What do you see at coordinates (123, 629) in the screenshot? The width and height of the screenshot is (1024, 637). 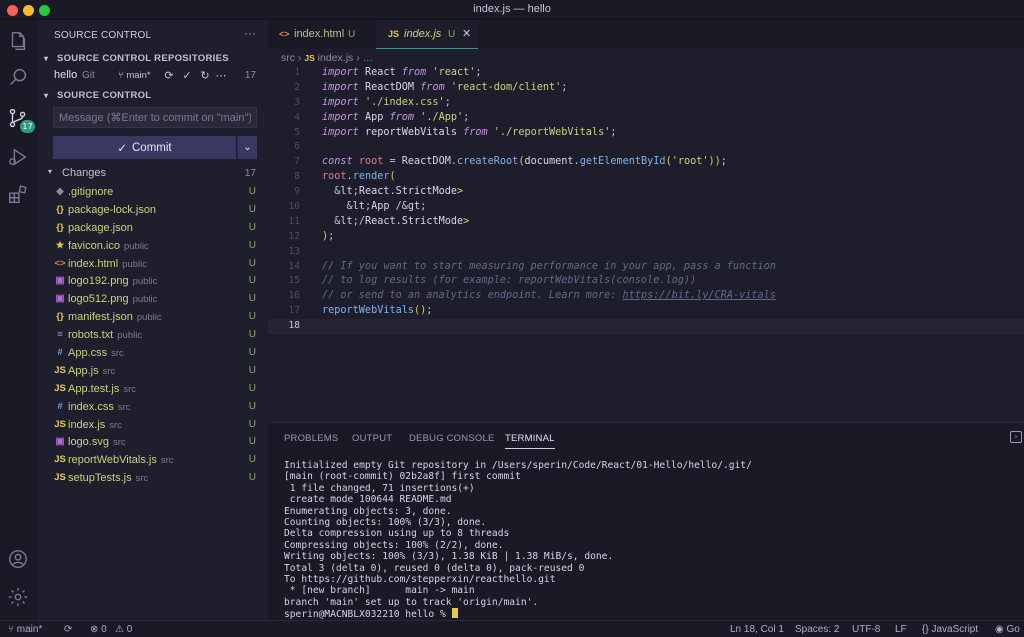 I see `status-warnings: ⚠ 0` at bounding box center [123, 629].